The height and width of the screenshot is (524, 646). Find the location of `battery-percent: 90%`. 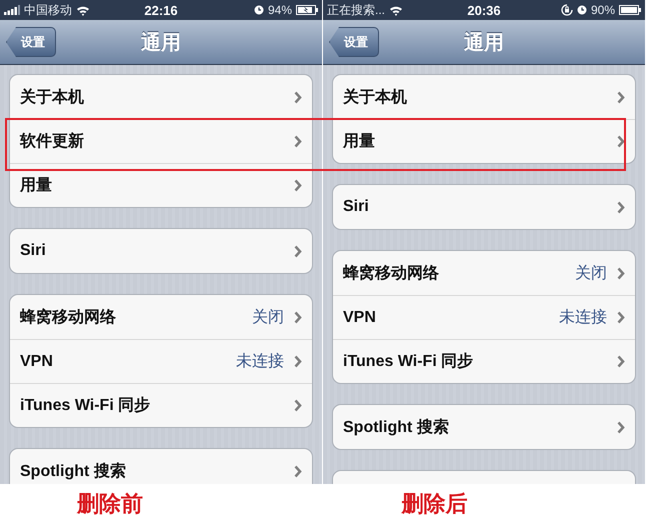

battery-percent: 90% is located at coordinates (602, 10).